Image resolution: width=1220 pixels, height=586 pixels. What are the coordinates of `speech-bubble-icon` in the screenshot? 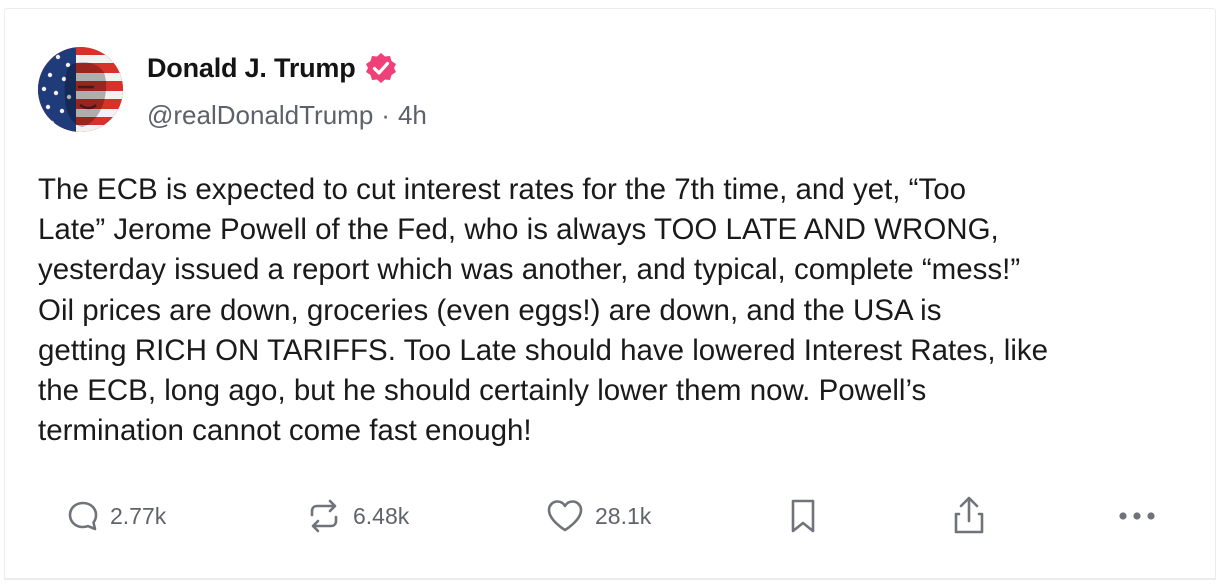 It's located at (83, 516).